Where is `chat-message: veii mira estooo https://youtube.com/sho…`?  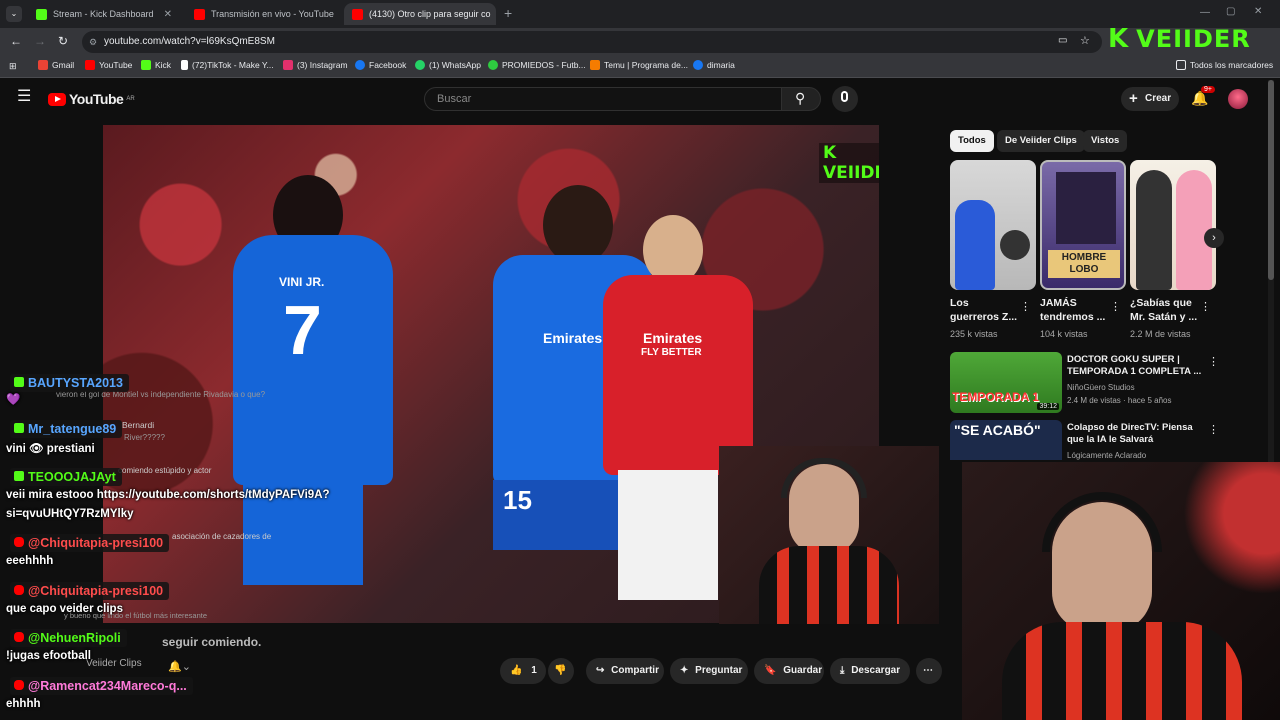
chat-message: veii mira estooo https://youtube.com/sho… is located at coordinates (168, 495).